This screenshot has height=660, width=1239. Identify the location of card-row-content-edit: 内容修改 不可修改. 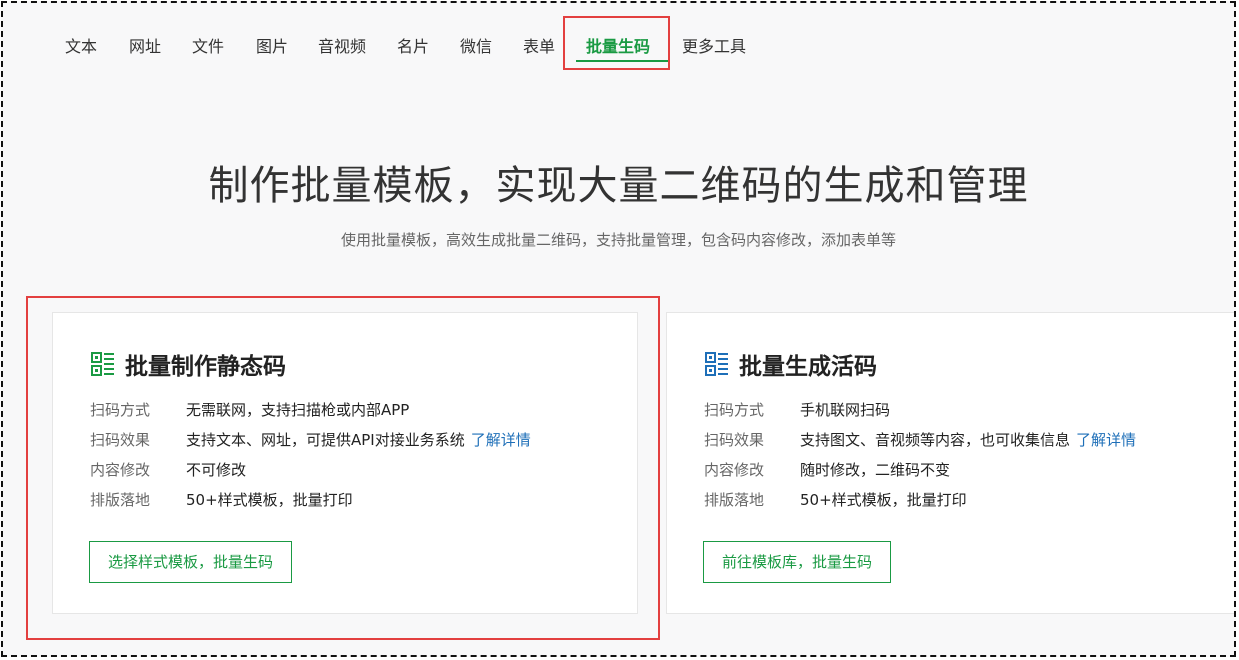
(168, 469).